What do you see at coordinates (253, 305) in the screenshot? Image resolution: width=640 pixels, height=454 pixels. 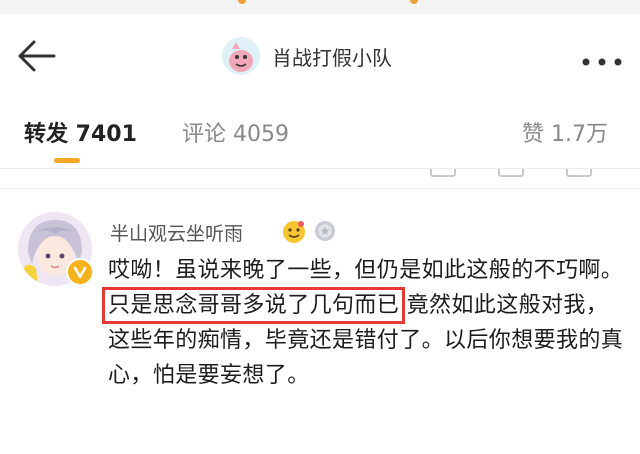 I see `highlighted-text-box: 只是思念哥哥多说了几句而已` at bounding box center [253, 305].